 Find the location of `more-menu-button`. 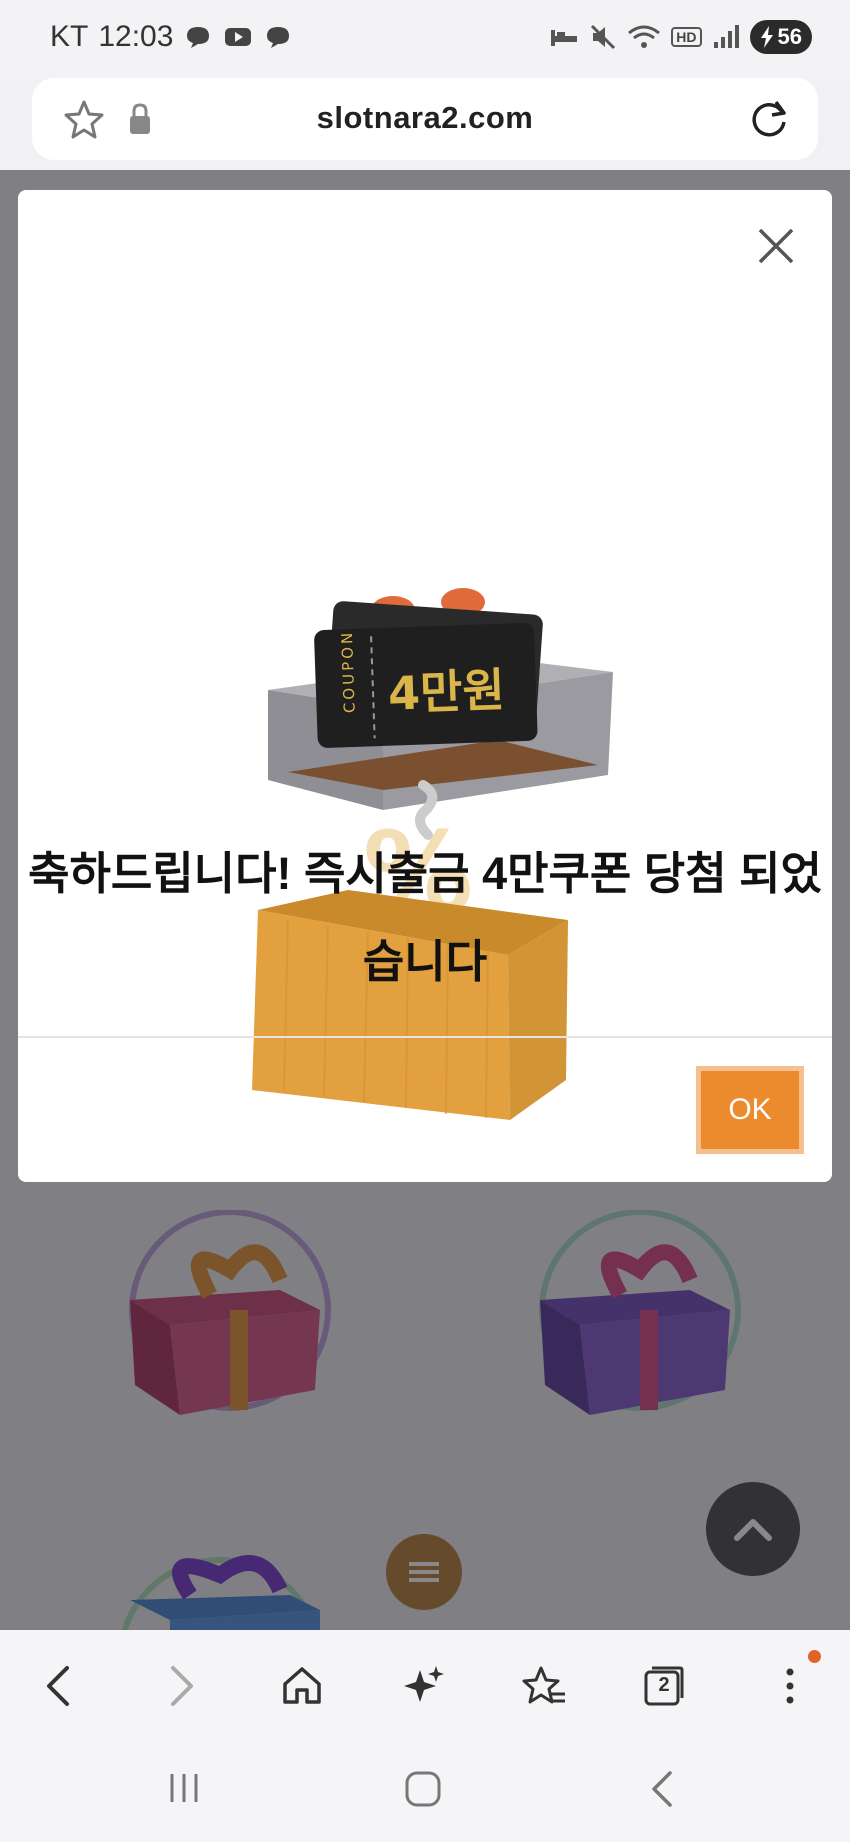

more-menu-button is located at coordinates (790, 1686).